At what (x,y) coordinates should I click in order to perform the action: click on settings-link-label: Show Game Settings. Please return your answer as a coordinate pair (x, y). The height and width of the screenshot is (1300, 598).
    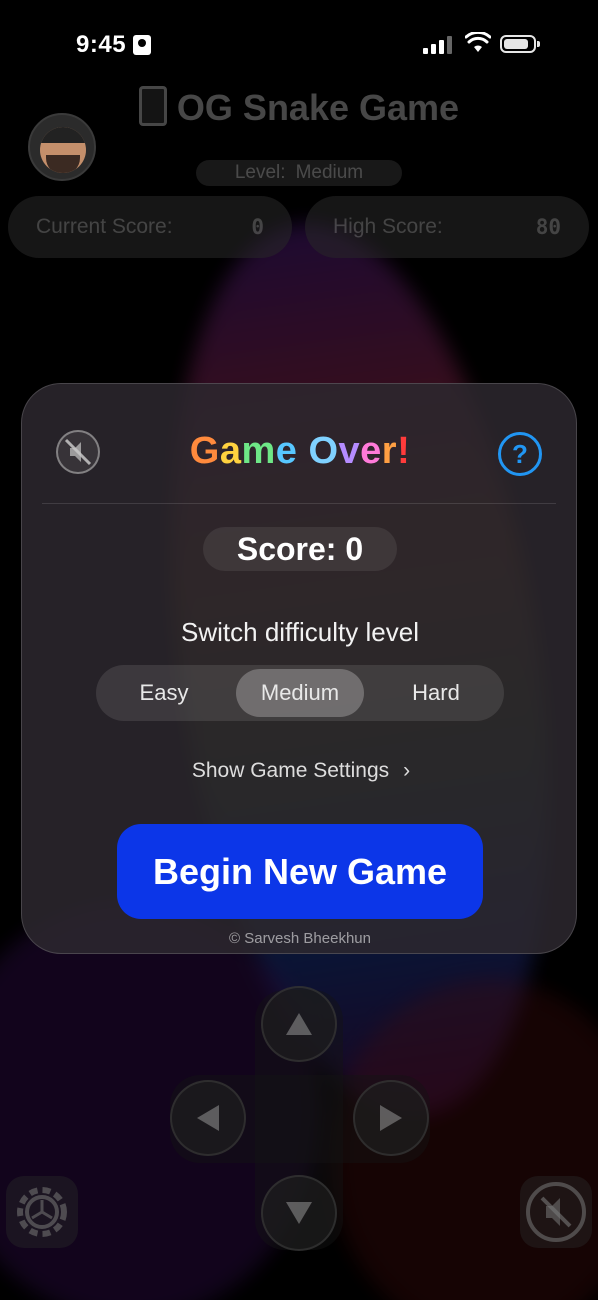
    Looking at the image, I should click on (290, 770).